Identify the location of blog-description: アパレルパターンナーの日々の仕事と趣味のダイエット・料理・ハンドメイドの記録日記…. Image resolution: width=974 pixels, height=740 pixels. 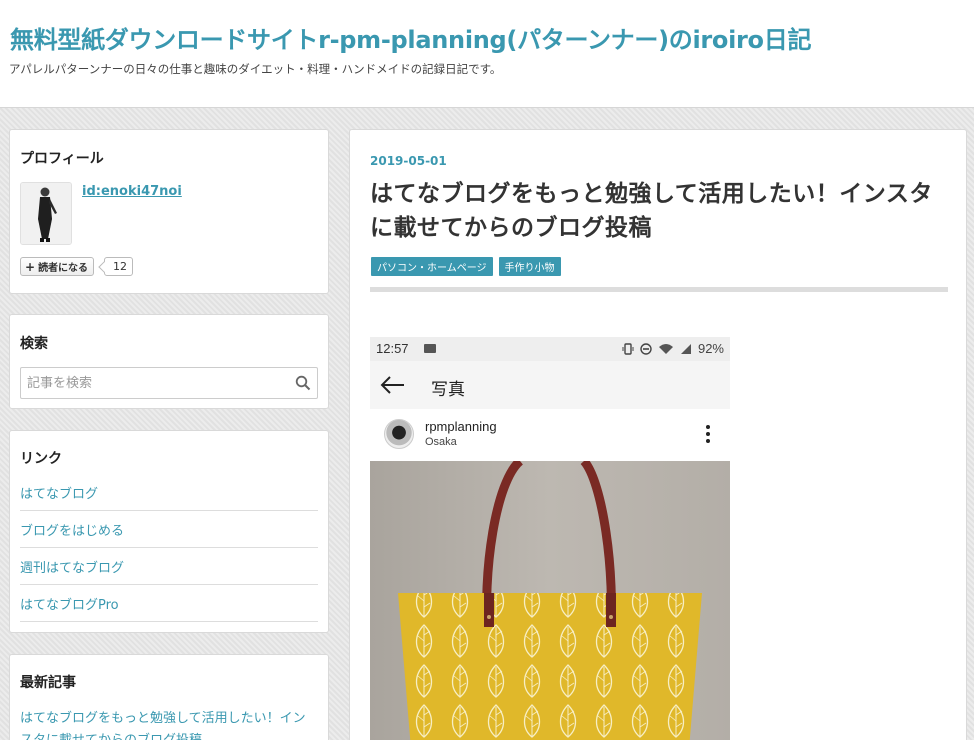
(255, 69).